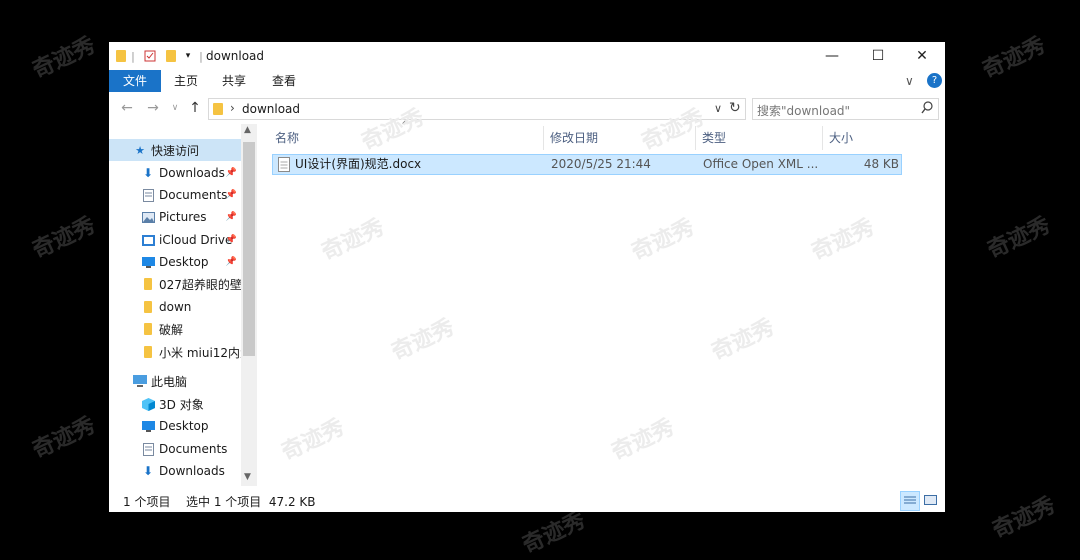  Describe the element at coordinates (135, 81) in the screenshot. I see `tab-file: 文件` at that location.